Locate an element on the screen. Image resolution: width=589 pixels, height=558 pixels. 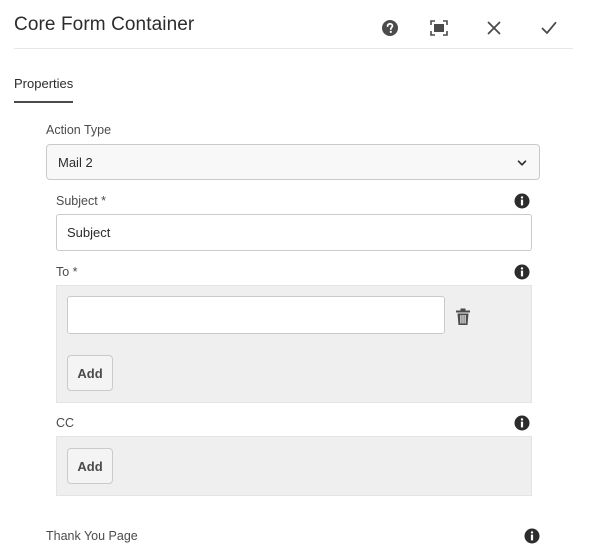
trash-icon is located at coordinates (463, 317).